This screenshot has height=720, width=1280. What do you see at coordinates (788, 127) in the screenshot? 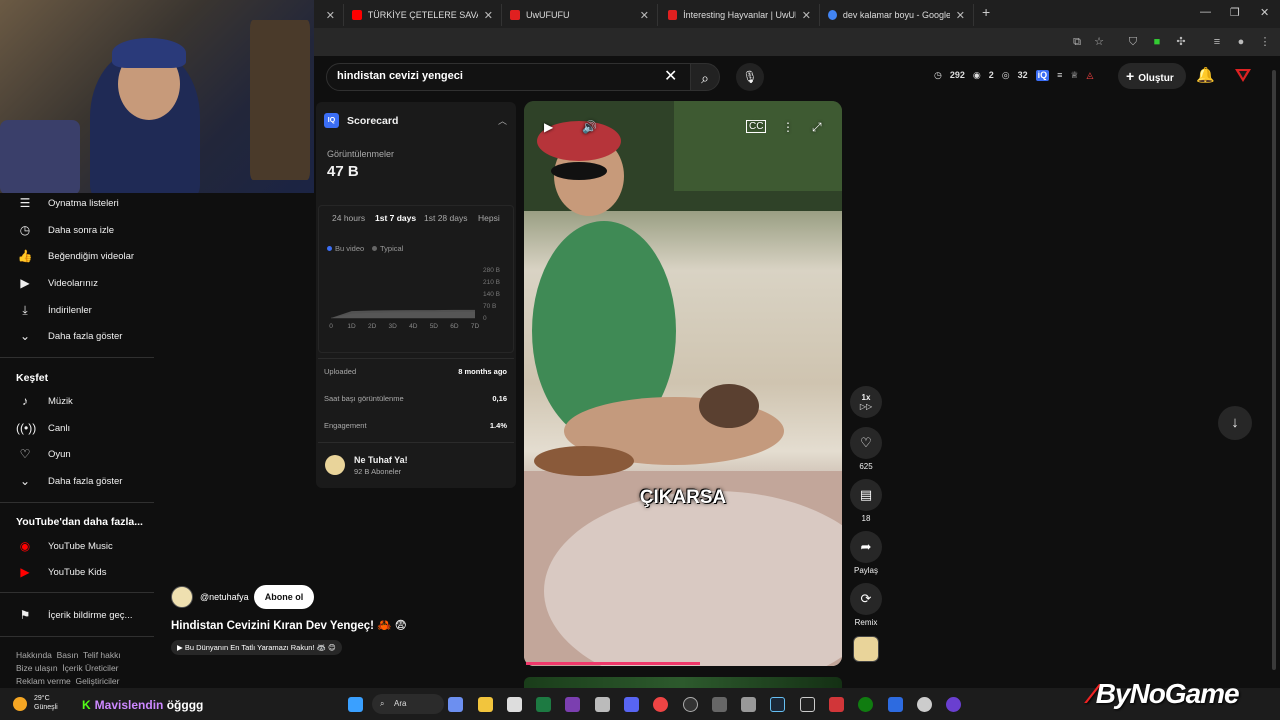
I see `more-options-icon: ⋮` at bounding box center [788, 127].